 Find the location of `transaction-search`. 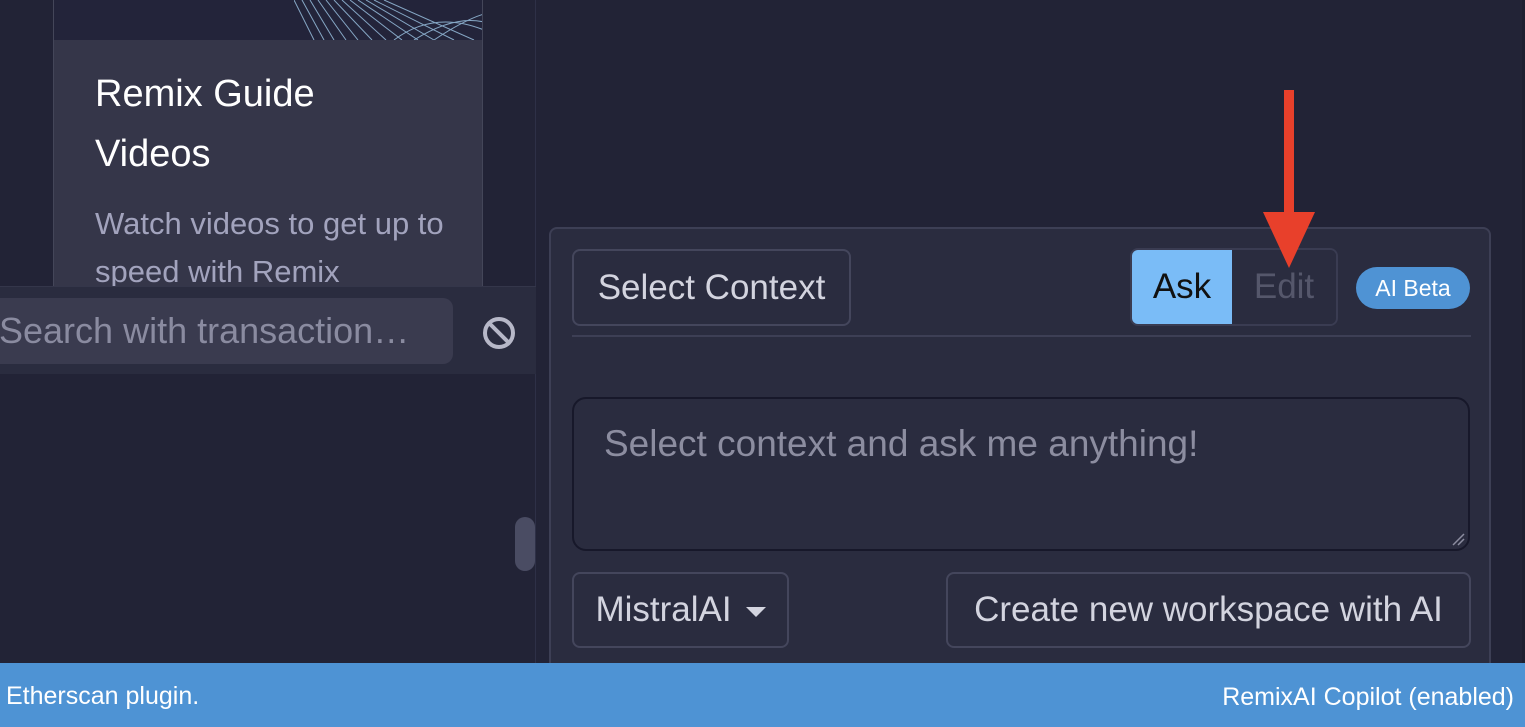

transaction-search is located at coordinates (226, 331).